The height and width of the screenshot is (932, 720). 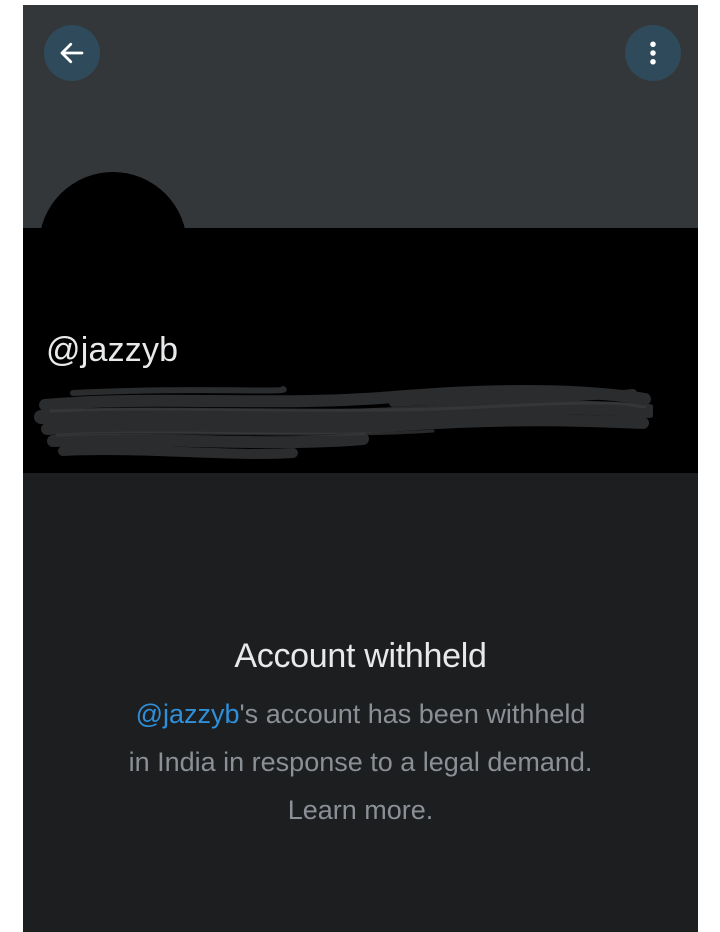 What do you see at coordinates (112, 350) in the screenshot?
I see `profile-handle: @jazzyb` at bounding box center [112, 350].